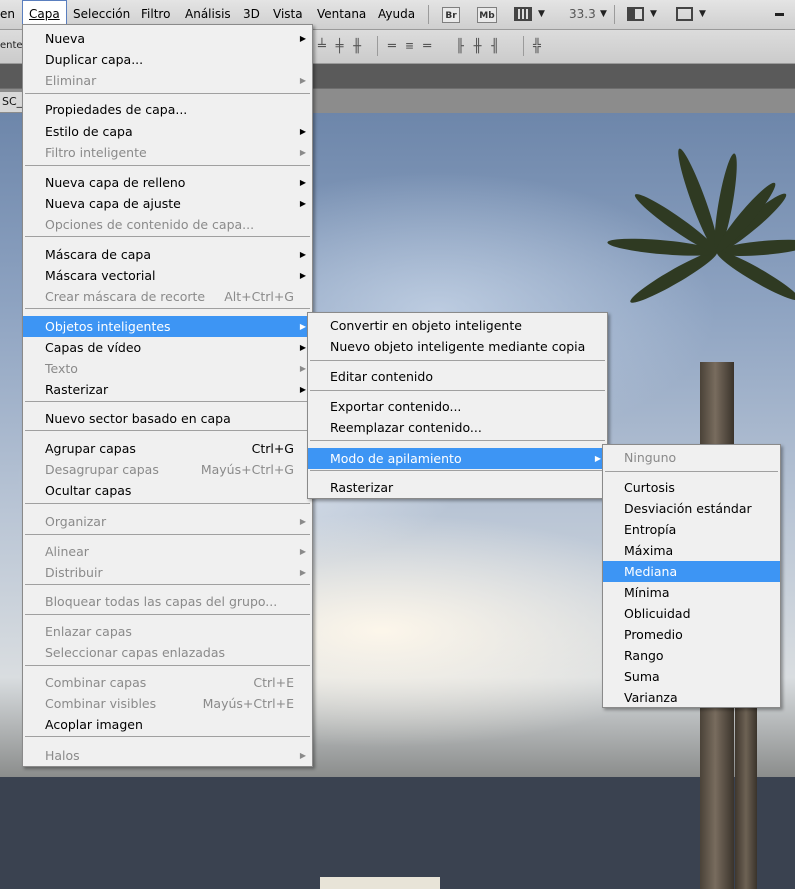 The width and height of the screenshot is (795, 889). I want to click on menu-item-shortcut: Ctrl+G, so click(273, 448).